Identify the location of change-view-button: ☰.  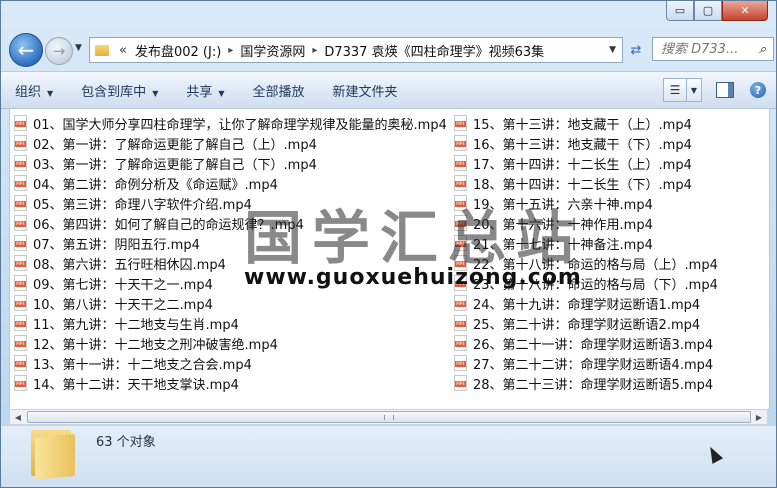
(675, 90).